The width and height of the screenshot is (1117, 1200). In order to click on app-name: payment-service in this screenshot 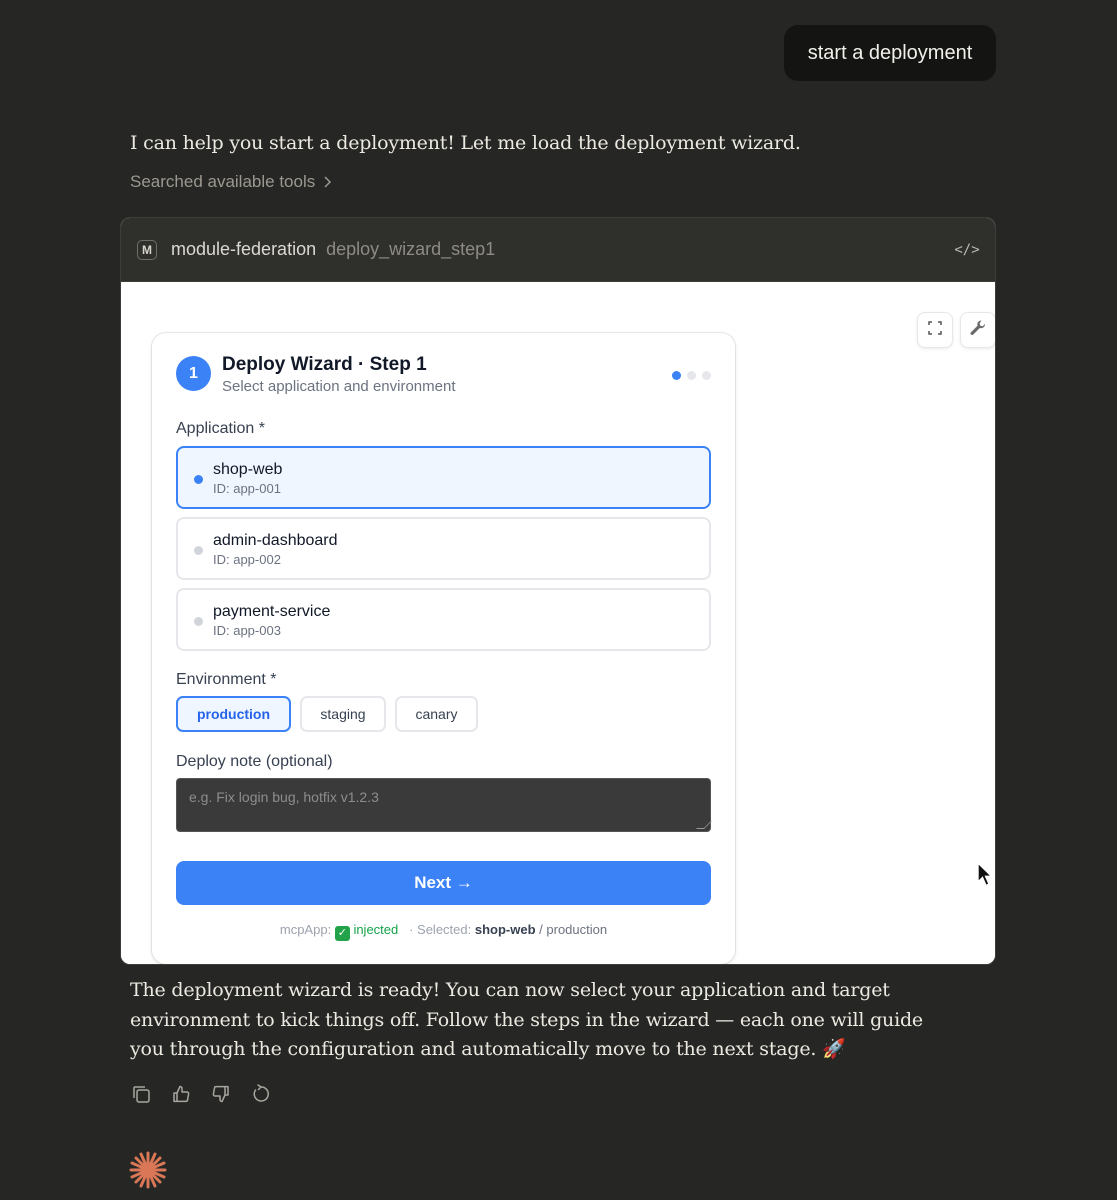, I will do `click(272, 611)`.